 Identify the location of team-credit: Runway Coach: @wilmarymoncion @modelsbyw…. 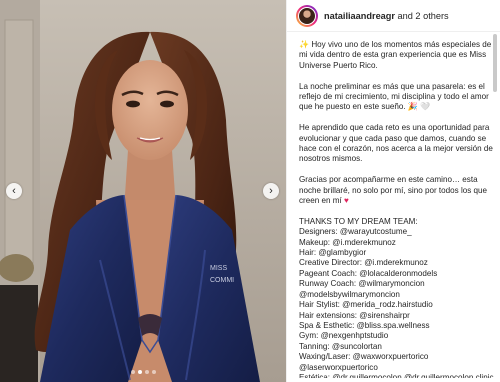
(362, 289).